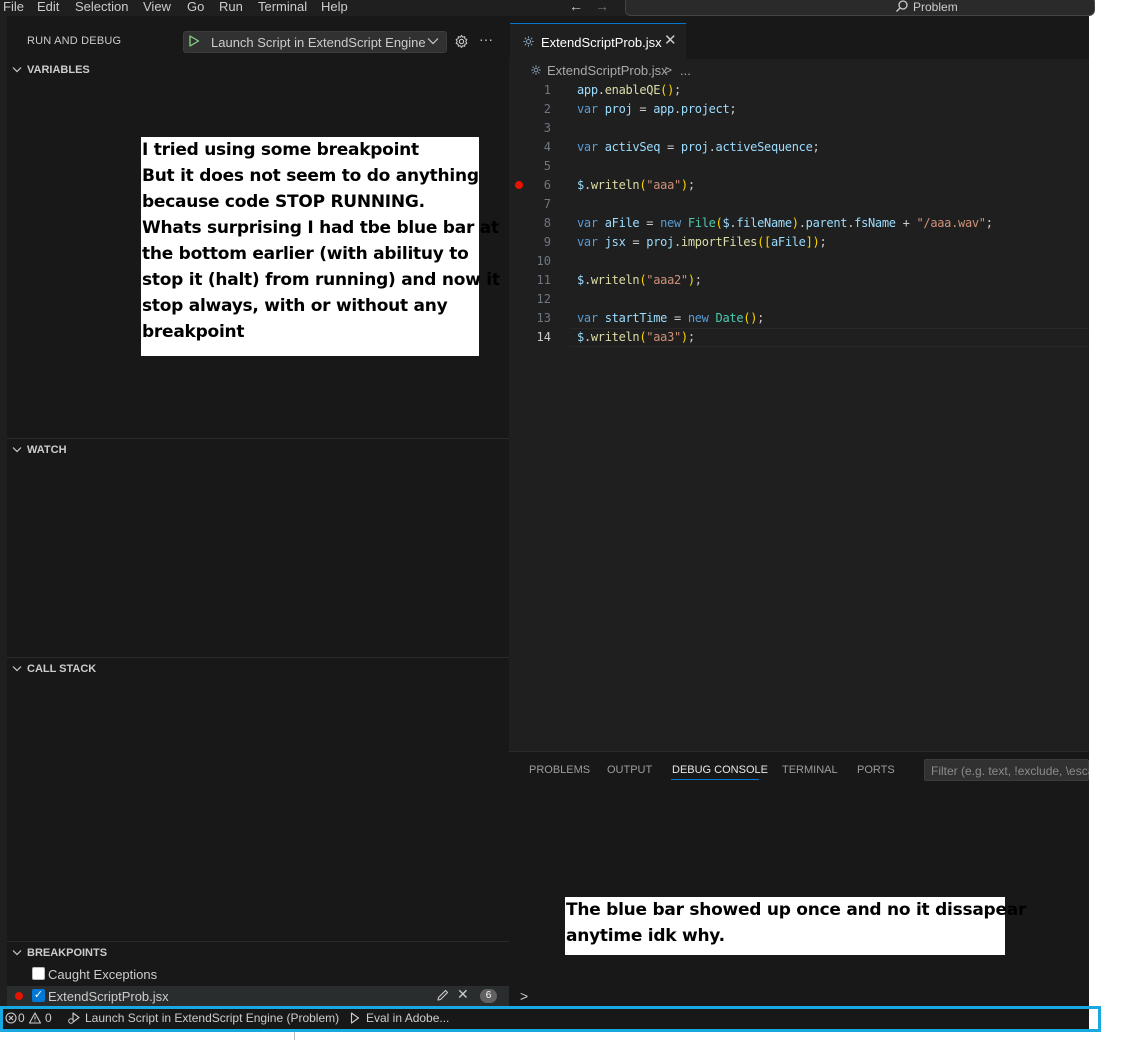 The image size is (1130, 1042). What do you see at coordinates (74, 41) in the screenshot?
I see `run-and-debug-title: RUN AND DEBUG` at bounding box center [74, 41].